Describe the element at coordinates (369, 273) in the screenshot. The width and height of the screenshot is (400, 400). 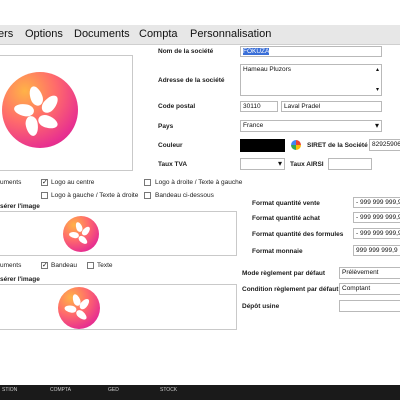
I see `payment-mode-select: Prélèvement` at that location.